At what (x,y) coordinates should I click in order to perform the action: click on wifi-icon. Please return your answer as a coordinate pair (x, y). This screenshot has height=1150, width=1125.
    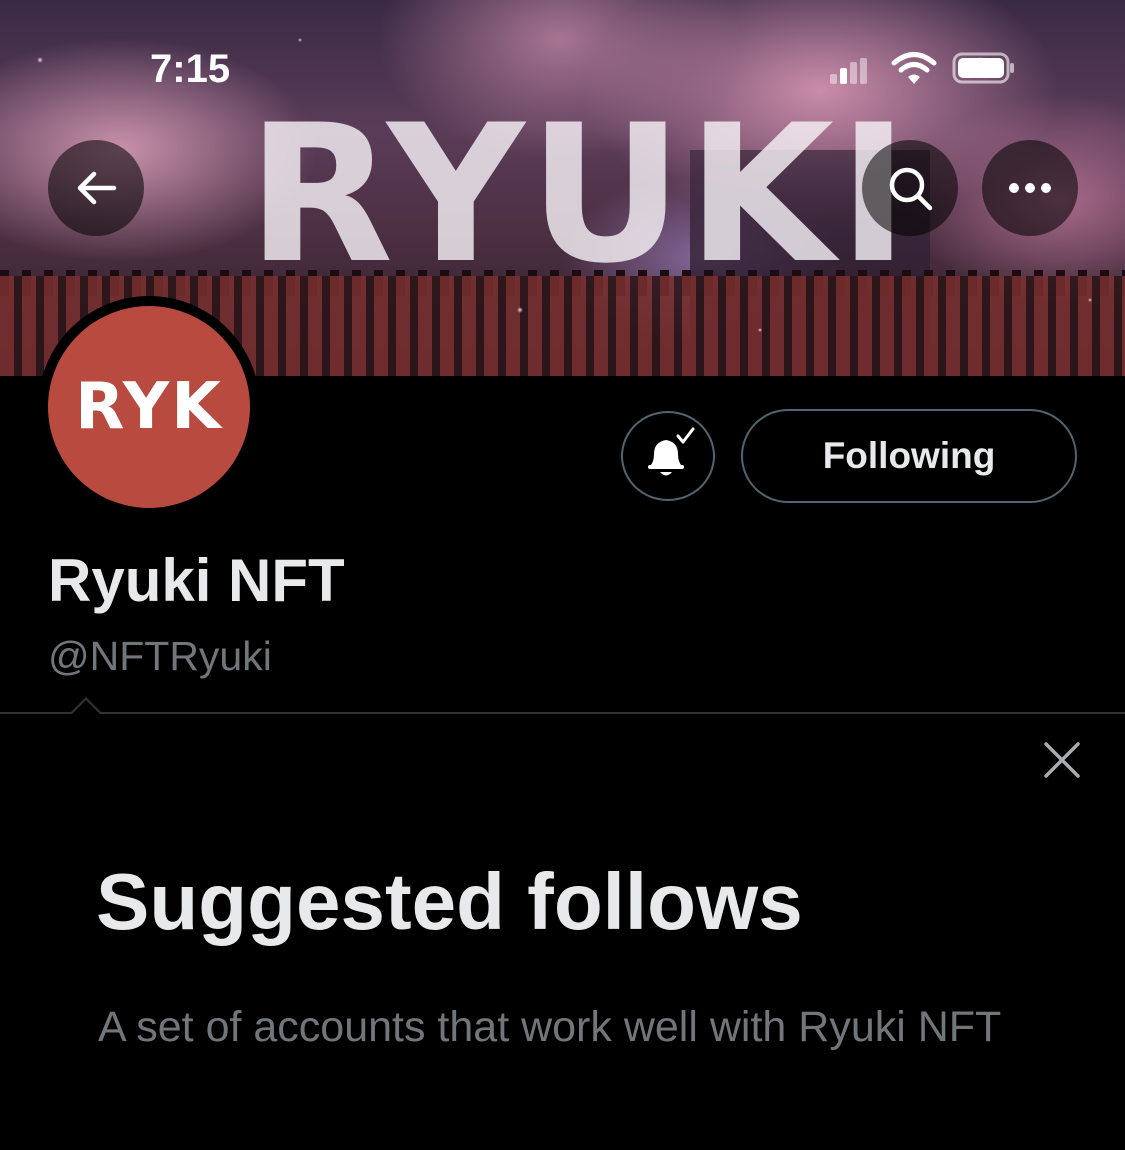
    Looking at the image, I should click on (914, 68).